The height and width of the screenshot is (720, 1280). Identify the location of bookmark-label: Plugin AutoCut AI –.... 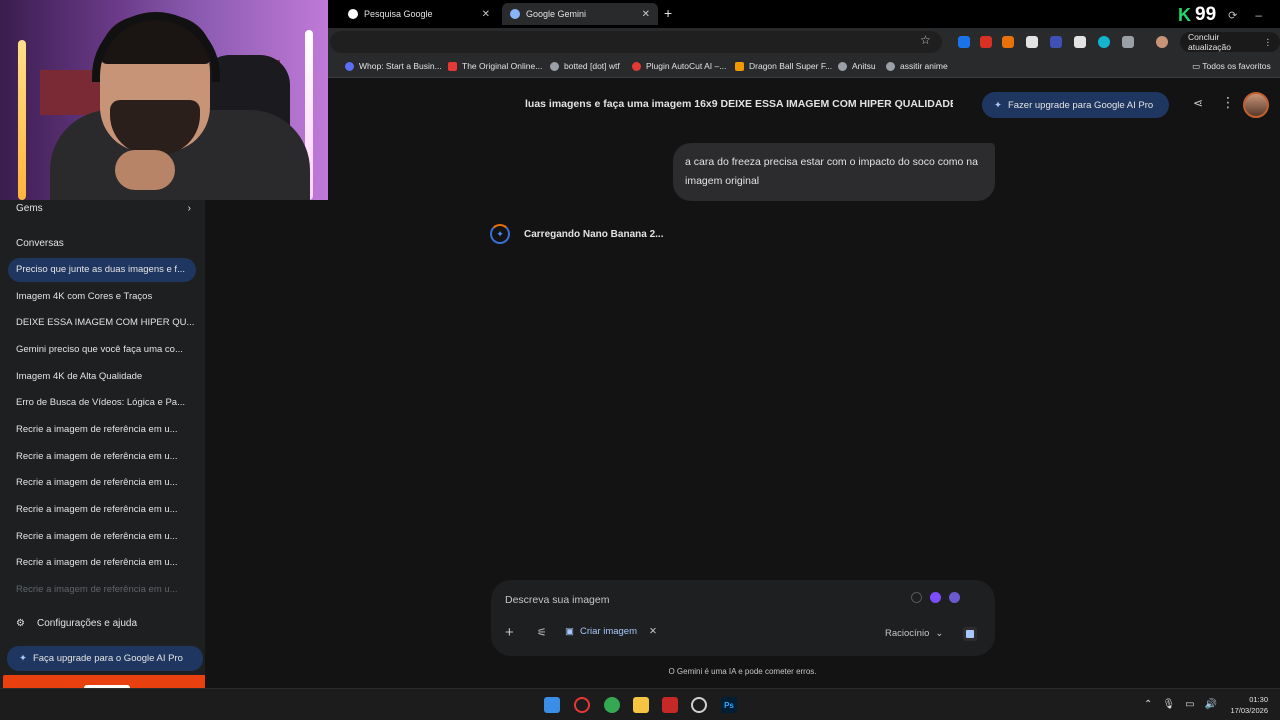
(686, 66).